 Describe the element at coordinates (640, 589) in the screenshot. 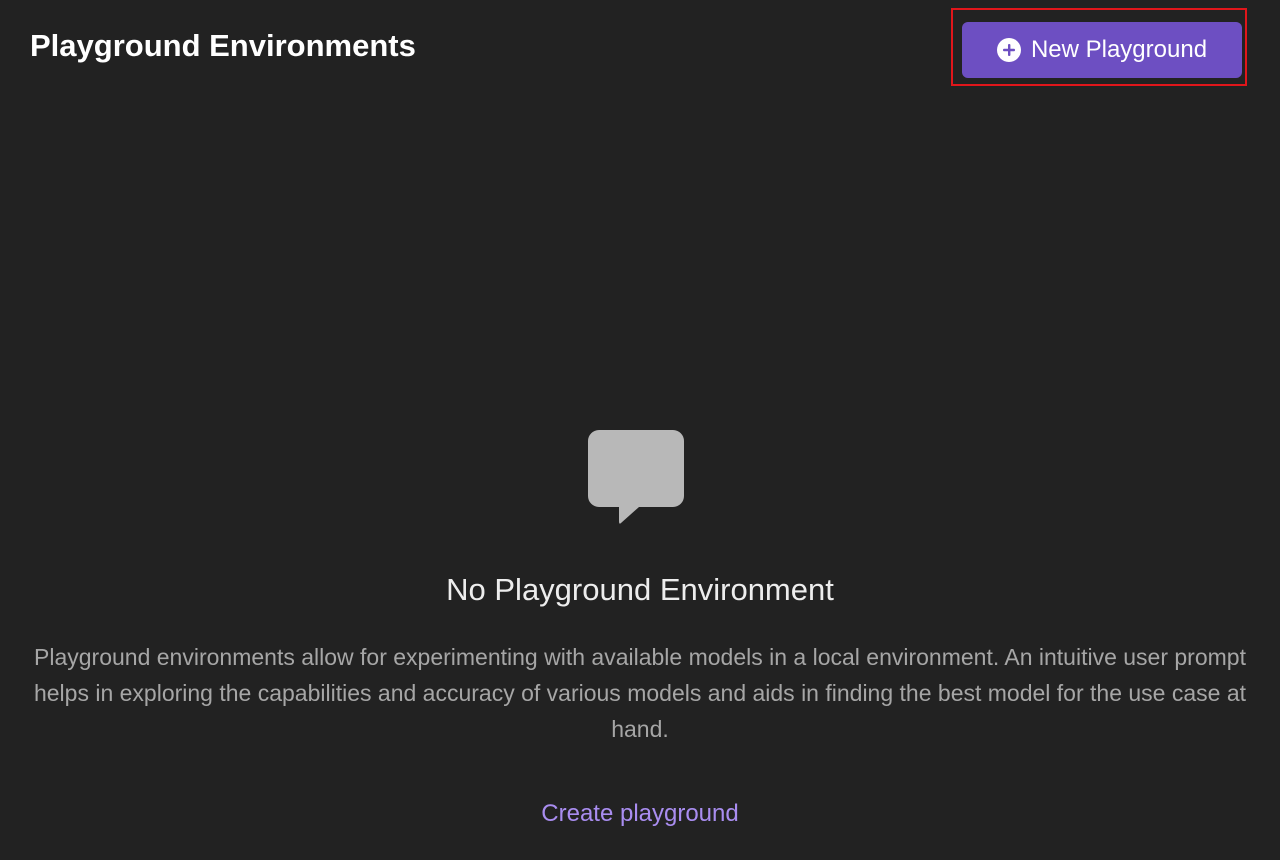

I see `empty-state-title: No Playground Environment` at that location.